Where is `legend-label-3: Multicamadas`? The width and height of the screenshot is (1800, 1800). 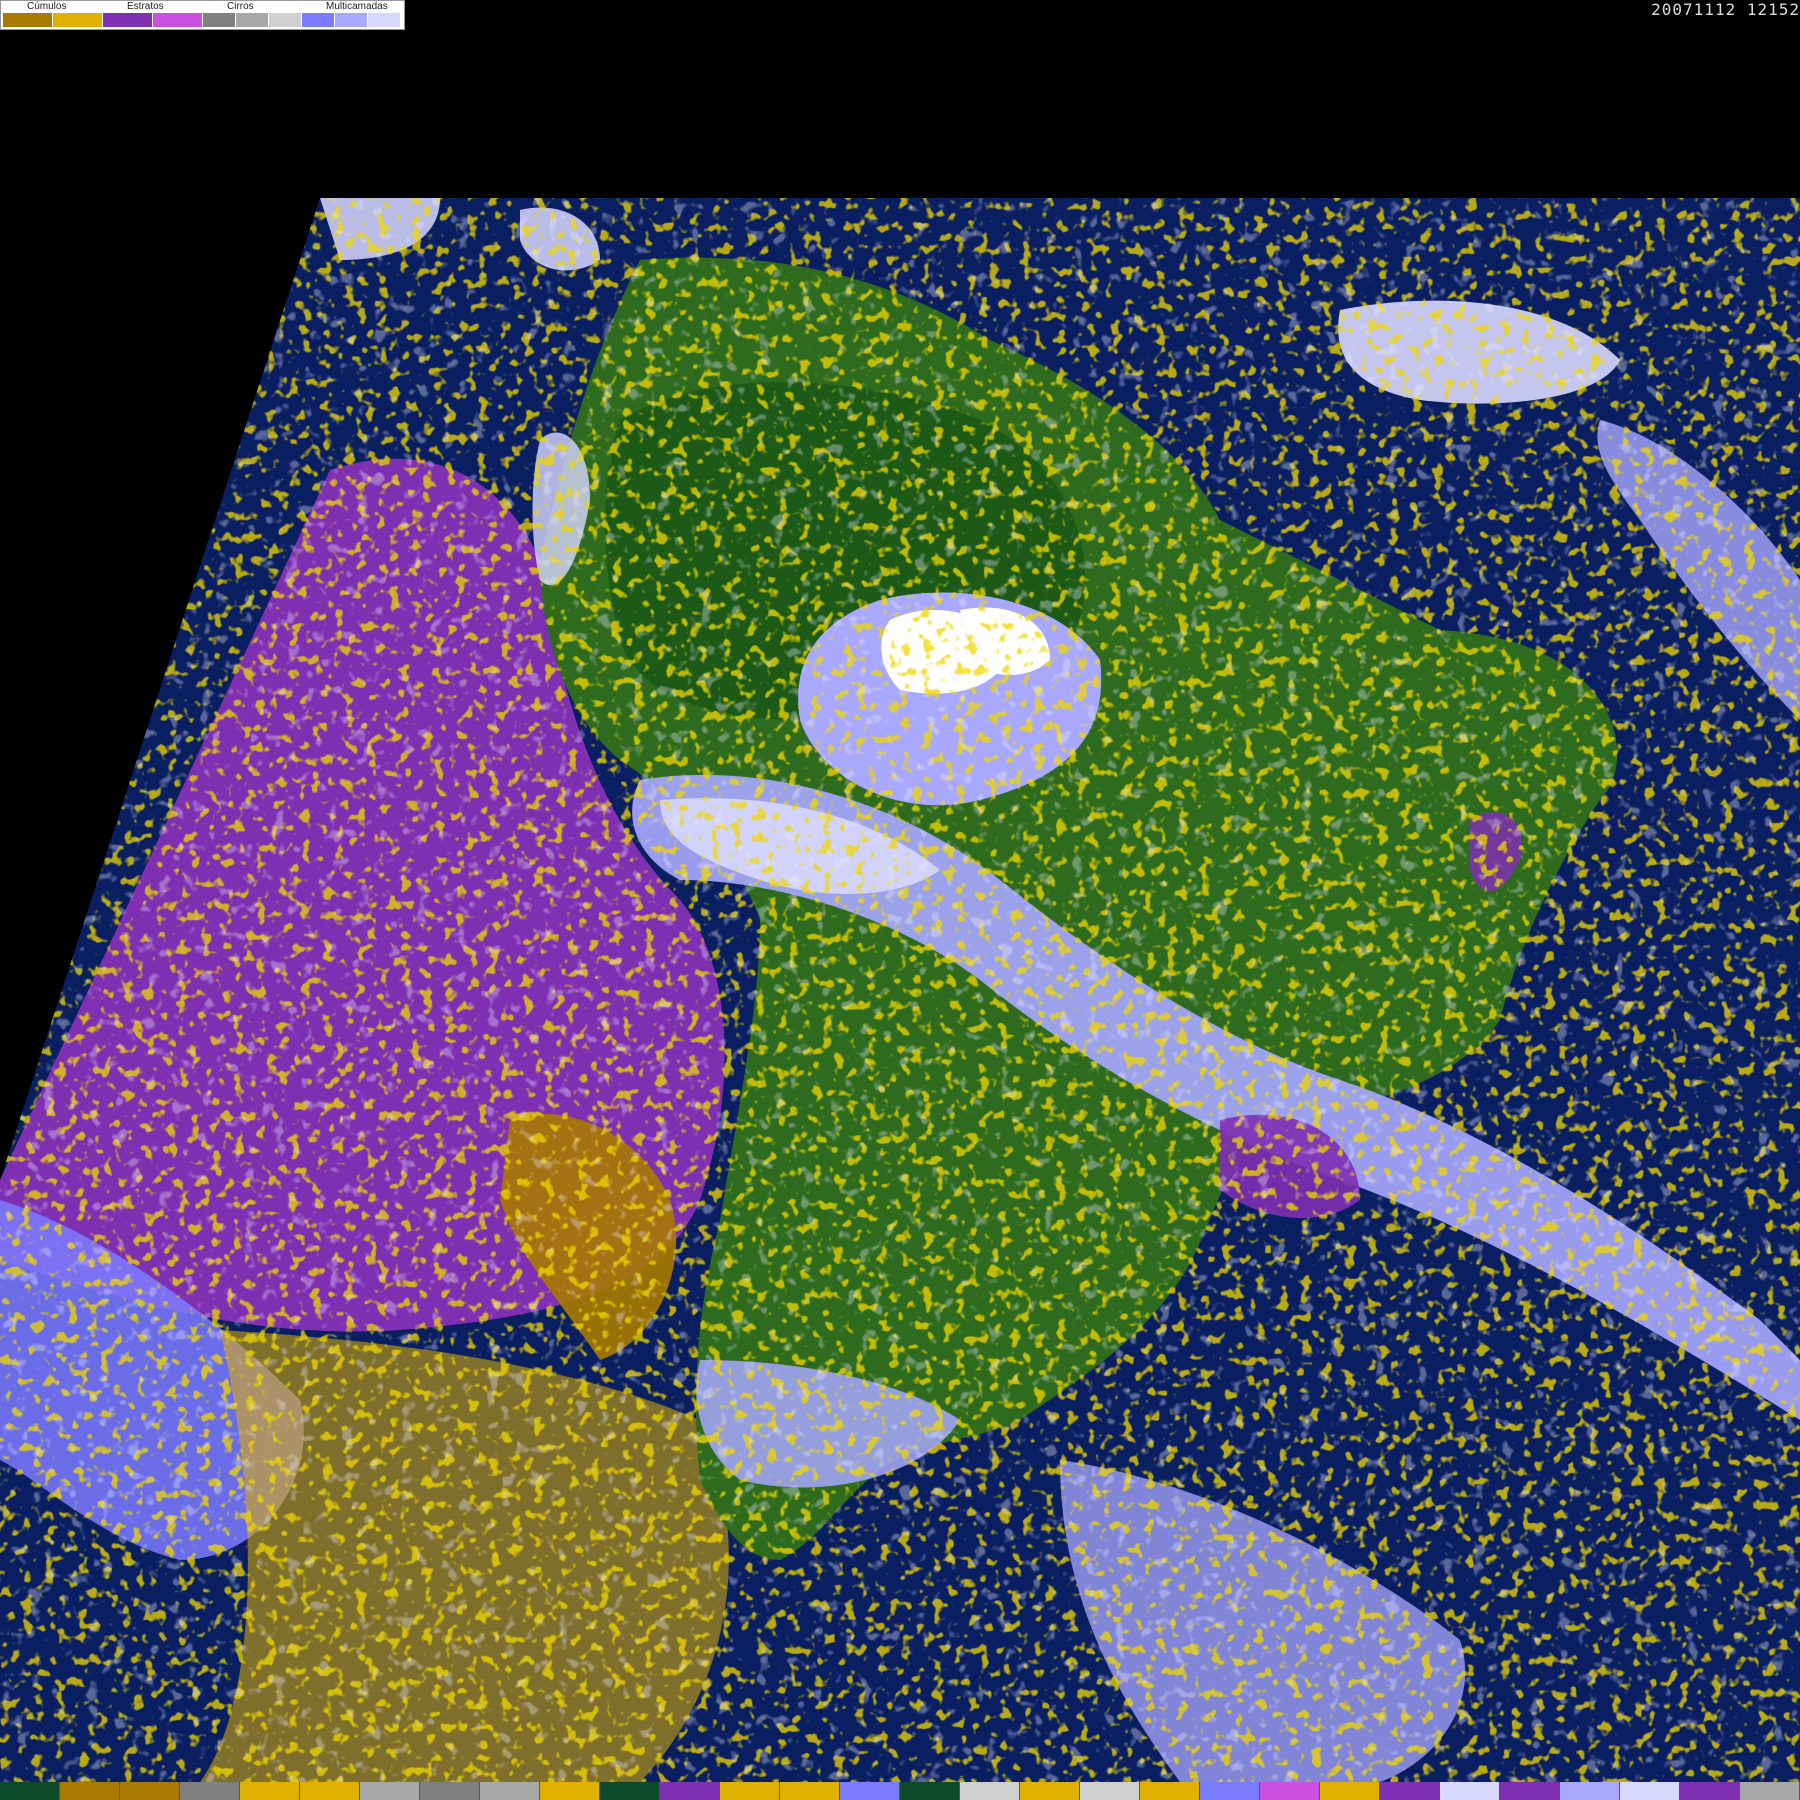
legend-label-3: Multicamadas is located at coordinates (357, 6).